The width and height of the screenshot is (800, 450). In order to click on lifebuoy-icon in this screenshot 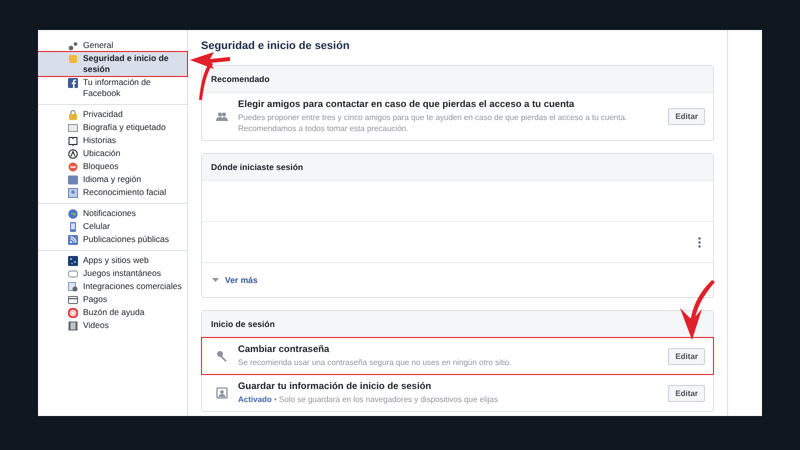, I will do `click(73, 313)`.